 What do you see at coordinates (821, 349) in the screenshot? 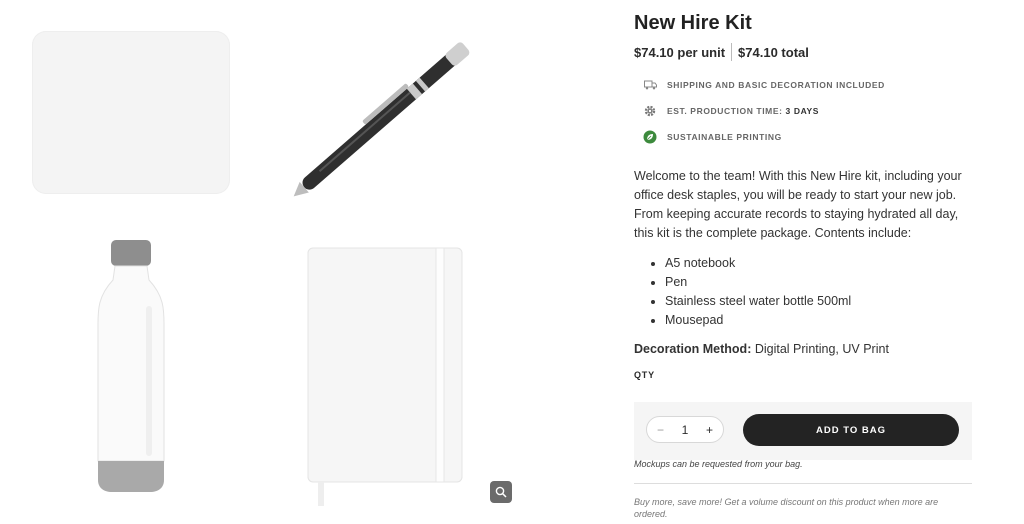
I see `decoration-value: Digital Printing, UV Print` at bounding box center [821, 349].